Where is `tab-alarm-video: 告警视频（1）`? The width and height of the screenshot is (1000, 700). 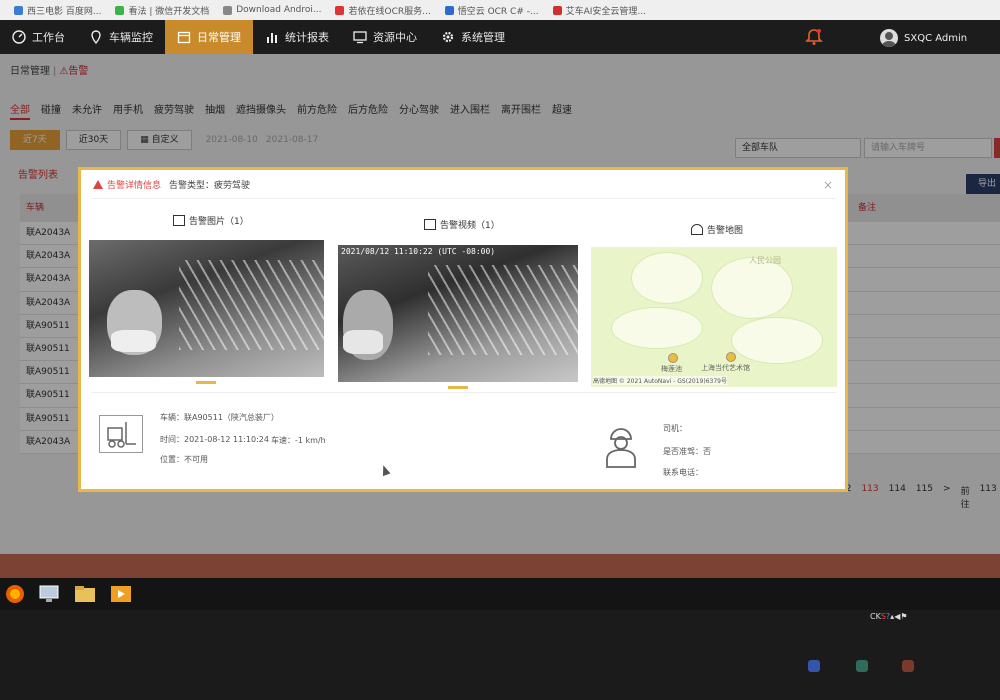 tab-alarm-video: 告警视频（1） is located at coordinates (462, 224).